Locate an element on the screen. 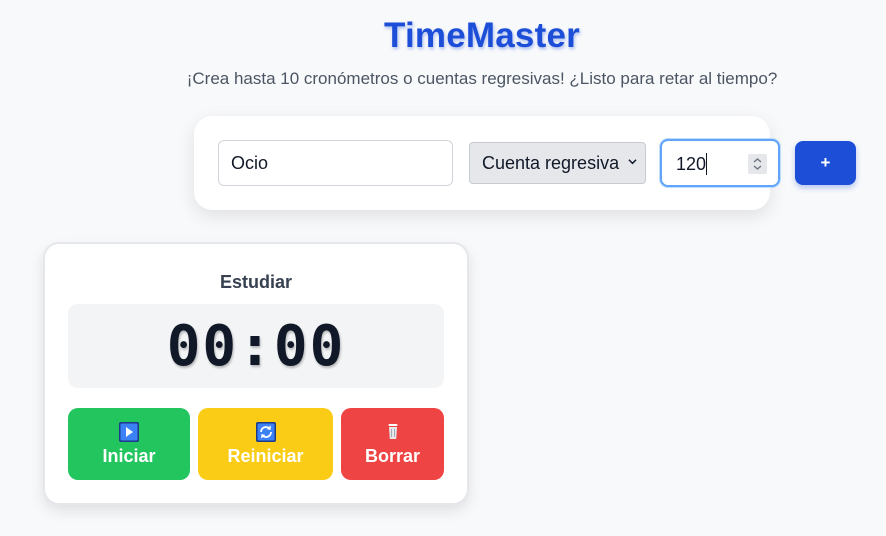 The width and height of the screenshot is (886, 536). refresh-icon is located at coordinates (265, 431).